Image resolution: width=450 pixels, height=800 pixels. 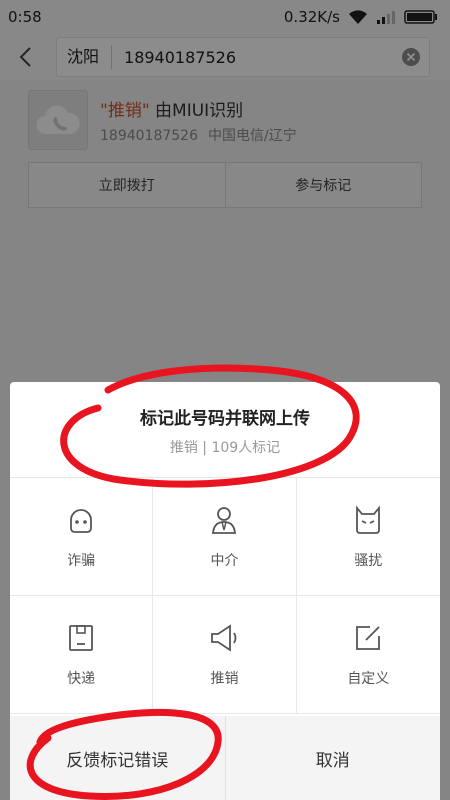 I want to click on option-promotion: 推销, so click(x=225, y=655).